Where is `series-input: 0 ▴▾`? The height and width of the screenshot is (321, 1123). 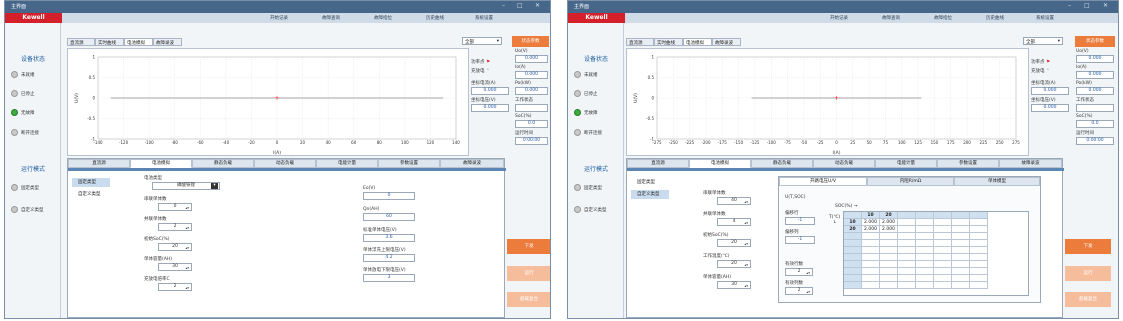 series-input: 0 ▴▾ is located at coordinates (175, 207).